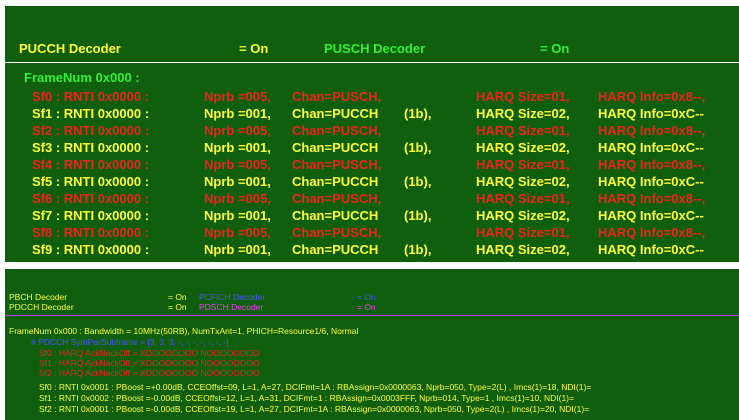 The image size is (739, 420). I want to click on subframe-rnti: Sf2 : RNTI 0x0000 :, so click(91, 130).